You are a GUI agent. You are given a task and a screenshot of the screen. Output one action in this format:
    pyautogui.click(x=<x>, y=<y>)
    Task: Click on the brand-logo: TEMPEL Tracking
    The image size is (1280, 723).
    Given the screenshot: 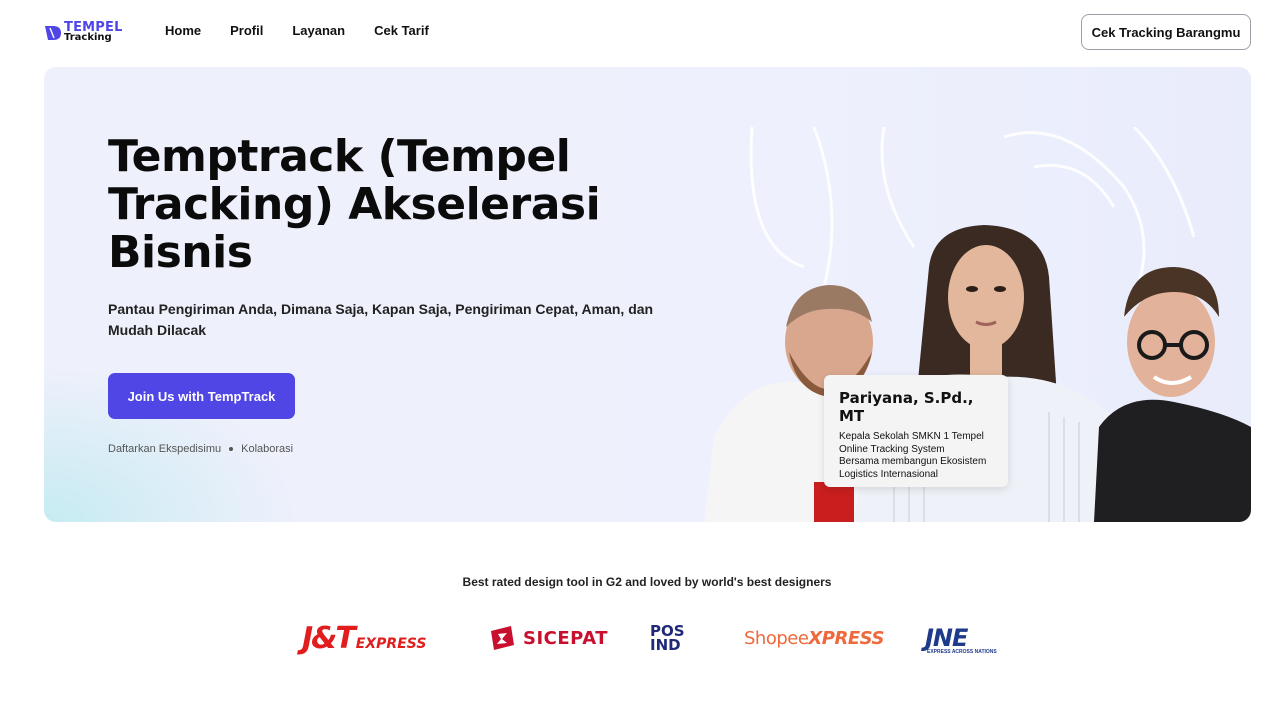 What is the action you would take?
    pyautogui.click(x=84, y=32)
    